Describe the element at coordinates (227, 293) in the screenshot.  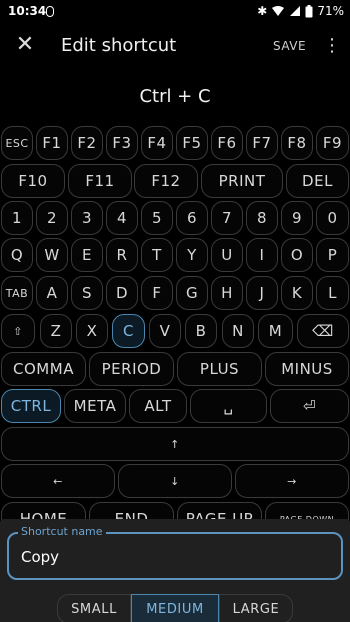
I see `key-h: H` at that location.